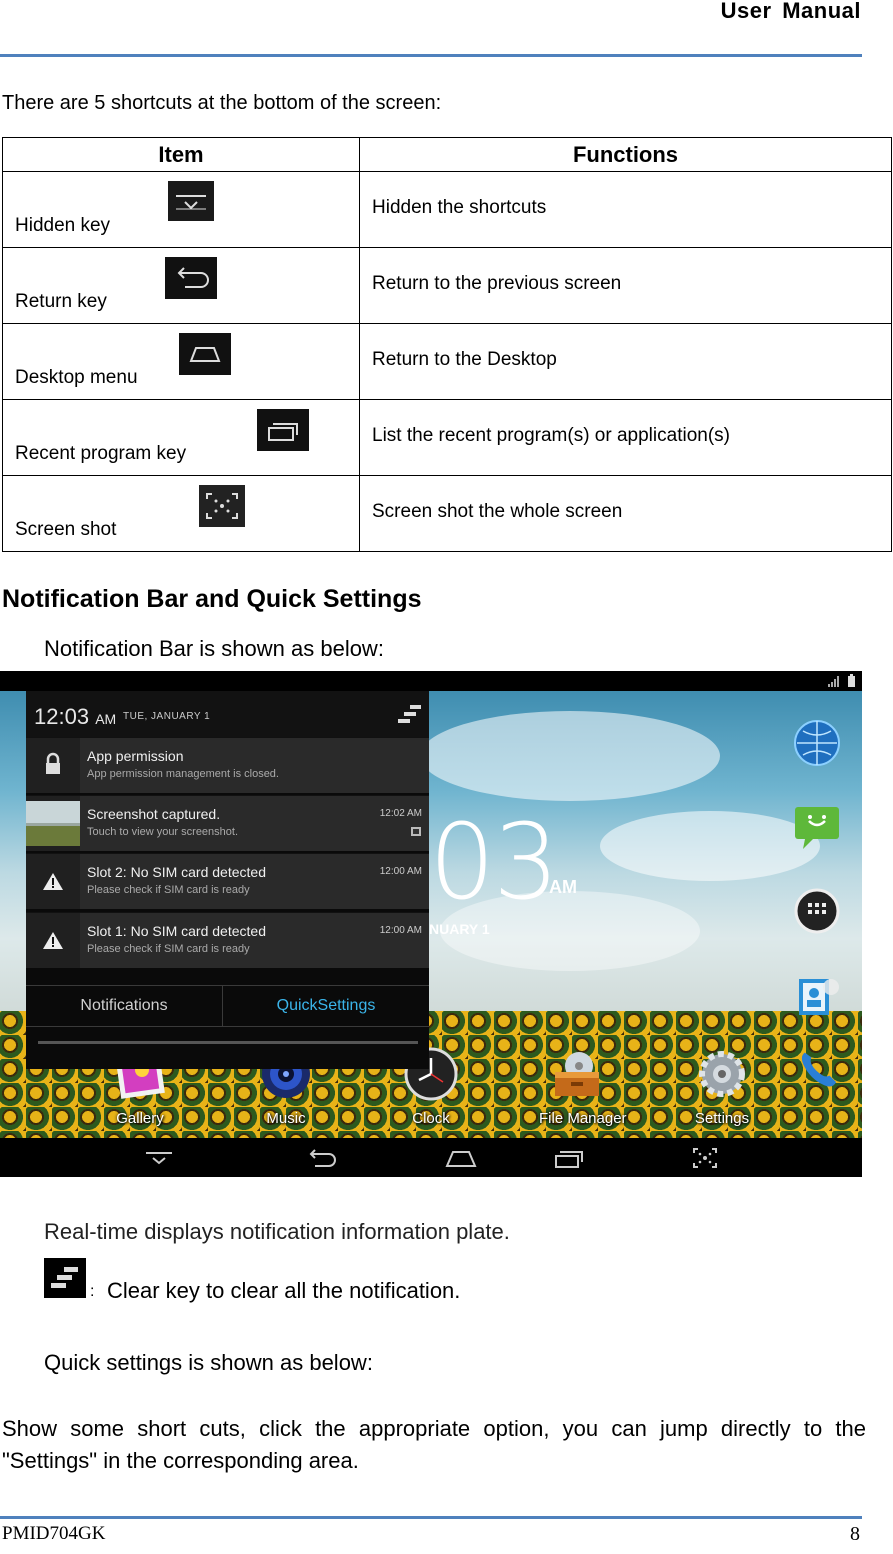 Image resolution: width=893 pixels, height=1554 pixels. I want to click on table-row: Desktop menu Return to the Desktop, so click(447, 361).